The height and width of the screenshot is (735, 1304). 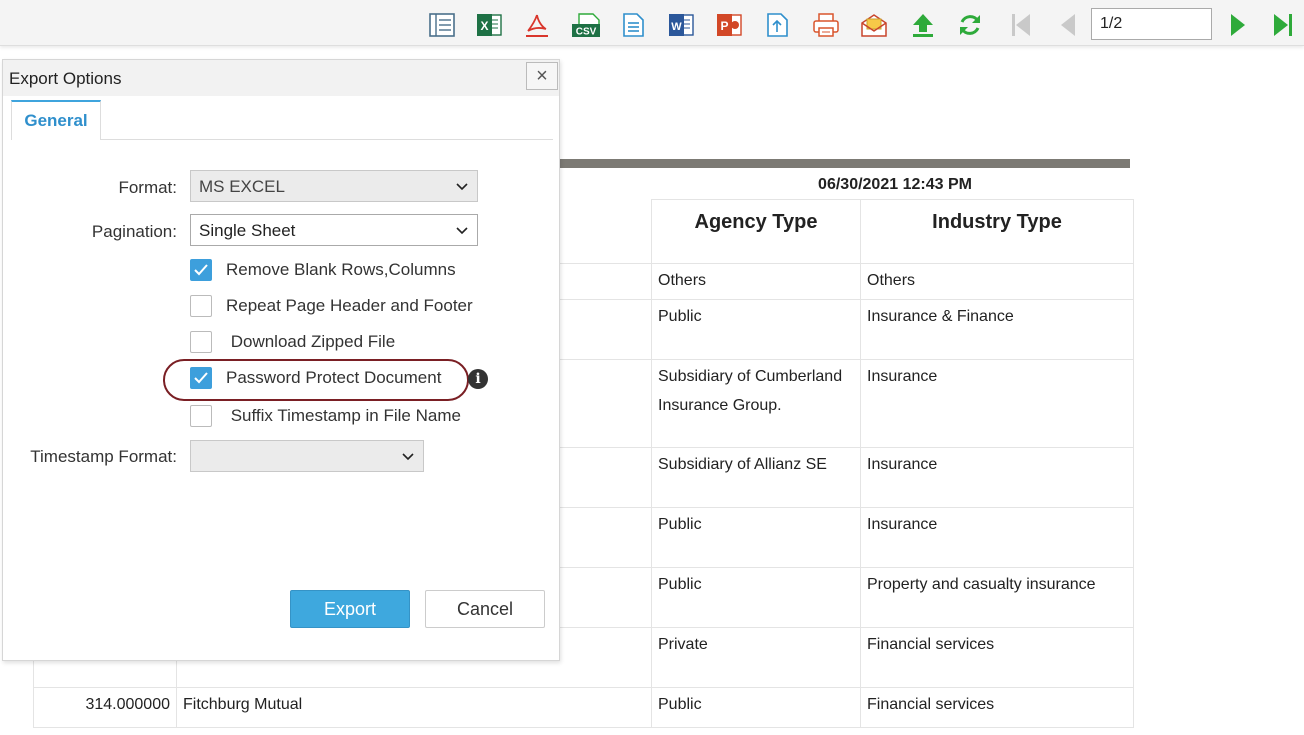 What do you see at coordinates (652, 23) in the screenshot?
I see `report-toolbar: X CSV W P` at bounding box center [652, 23].